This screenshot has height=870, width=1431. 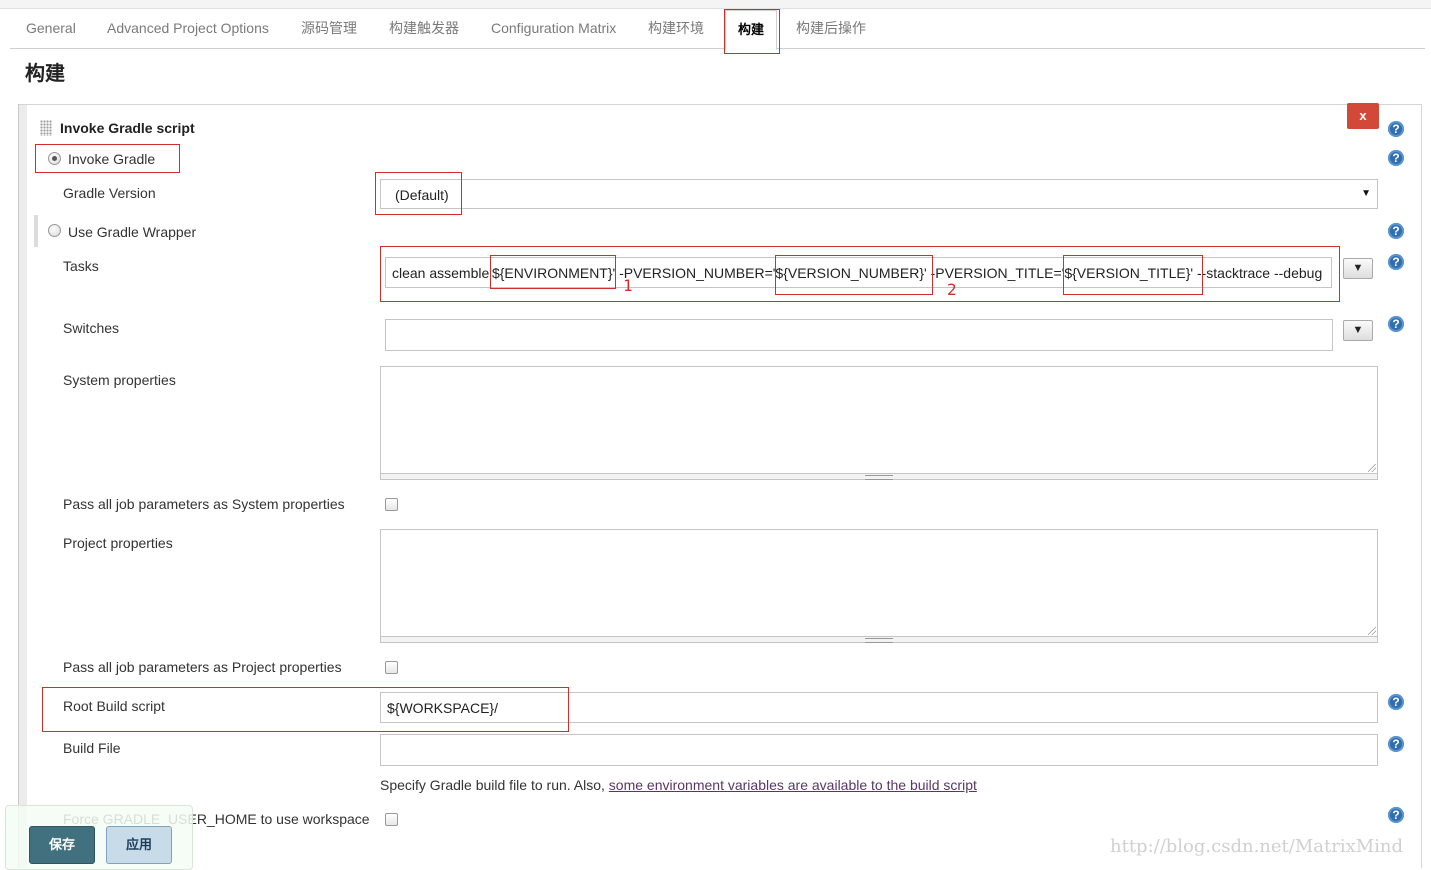 What do you see at coordinates (36, 231) in the screenshot?
I see `wrapper-indicator-band` at bounding box center [36, 231].